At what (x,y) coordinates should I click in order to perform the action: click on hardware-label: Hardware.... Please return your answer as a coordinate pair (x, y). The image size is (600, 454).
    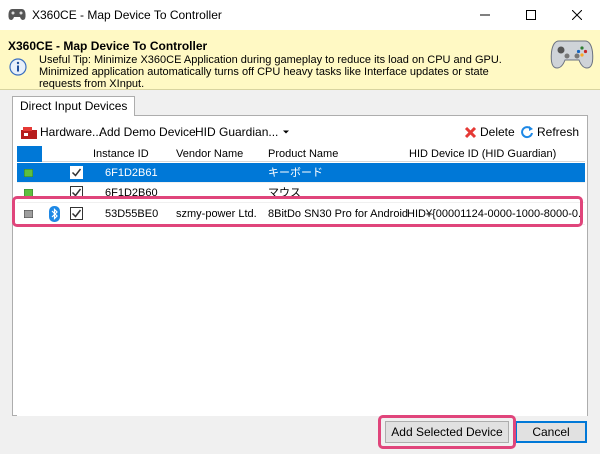
    Looking at the image, I should click on (71, 132).